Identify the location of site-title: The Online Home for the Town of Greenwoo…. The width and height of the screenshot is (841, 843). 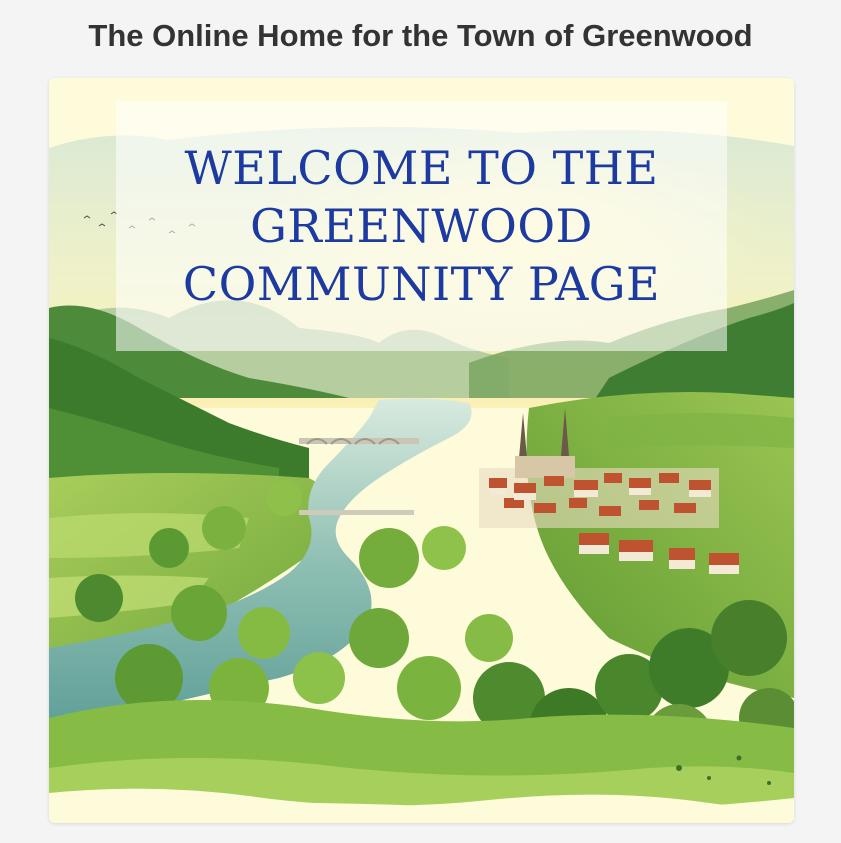
(420, 35).